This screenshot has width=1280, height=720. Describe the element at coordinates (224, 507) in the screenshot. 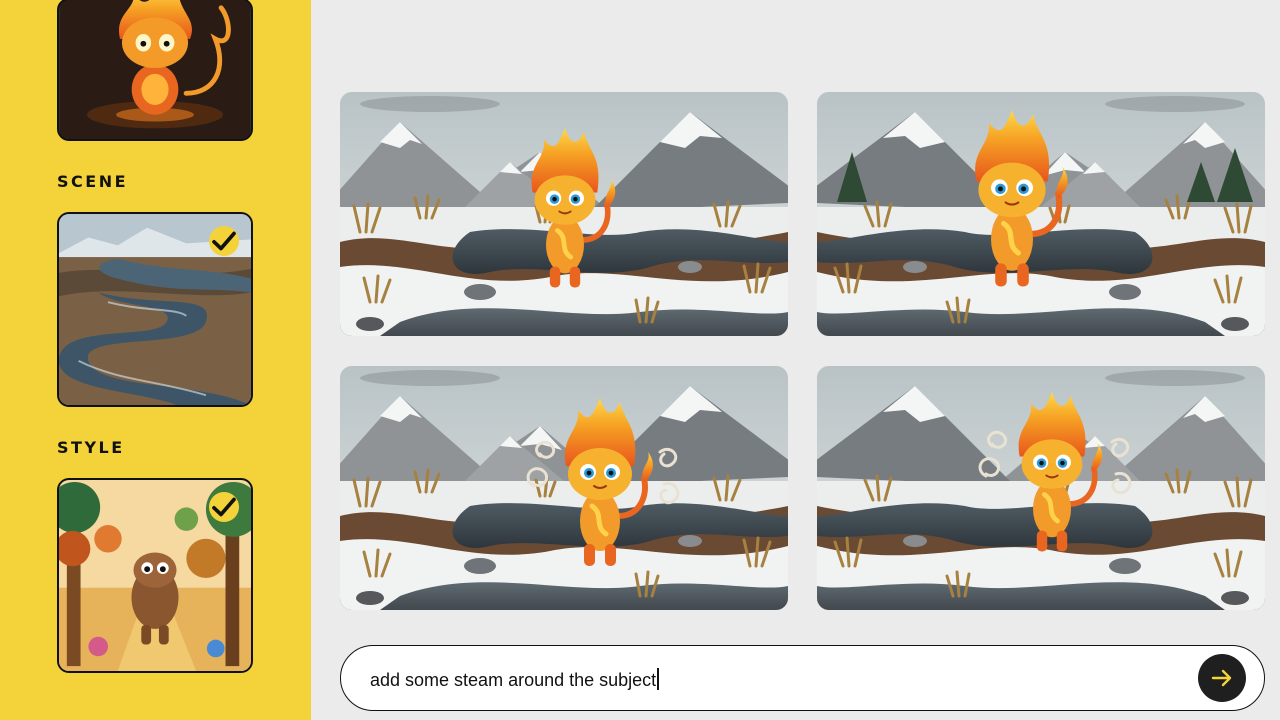

I see `style-selected-check-icon` at that location.